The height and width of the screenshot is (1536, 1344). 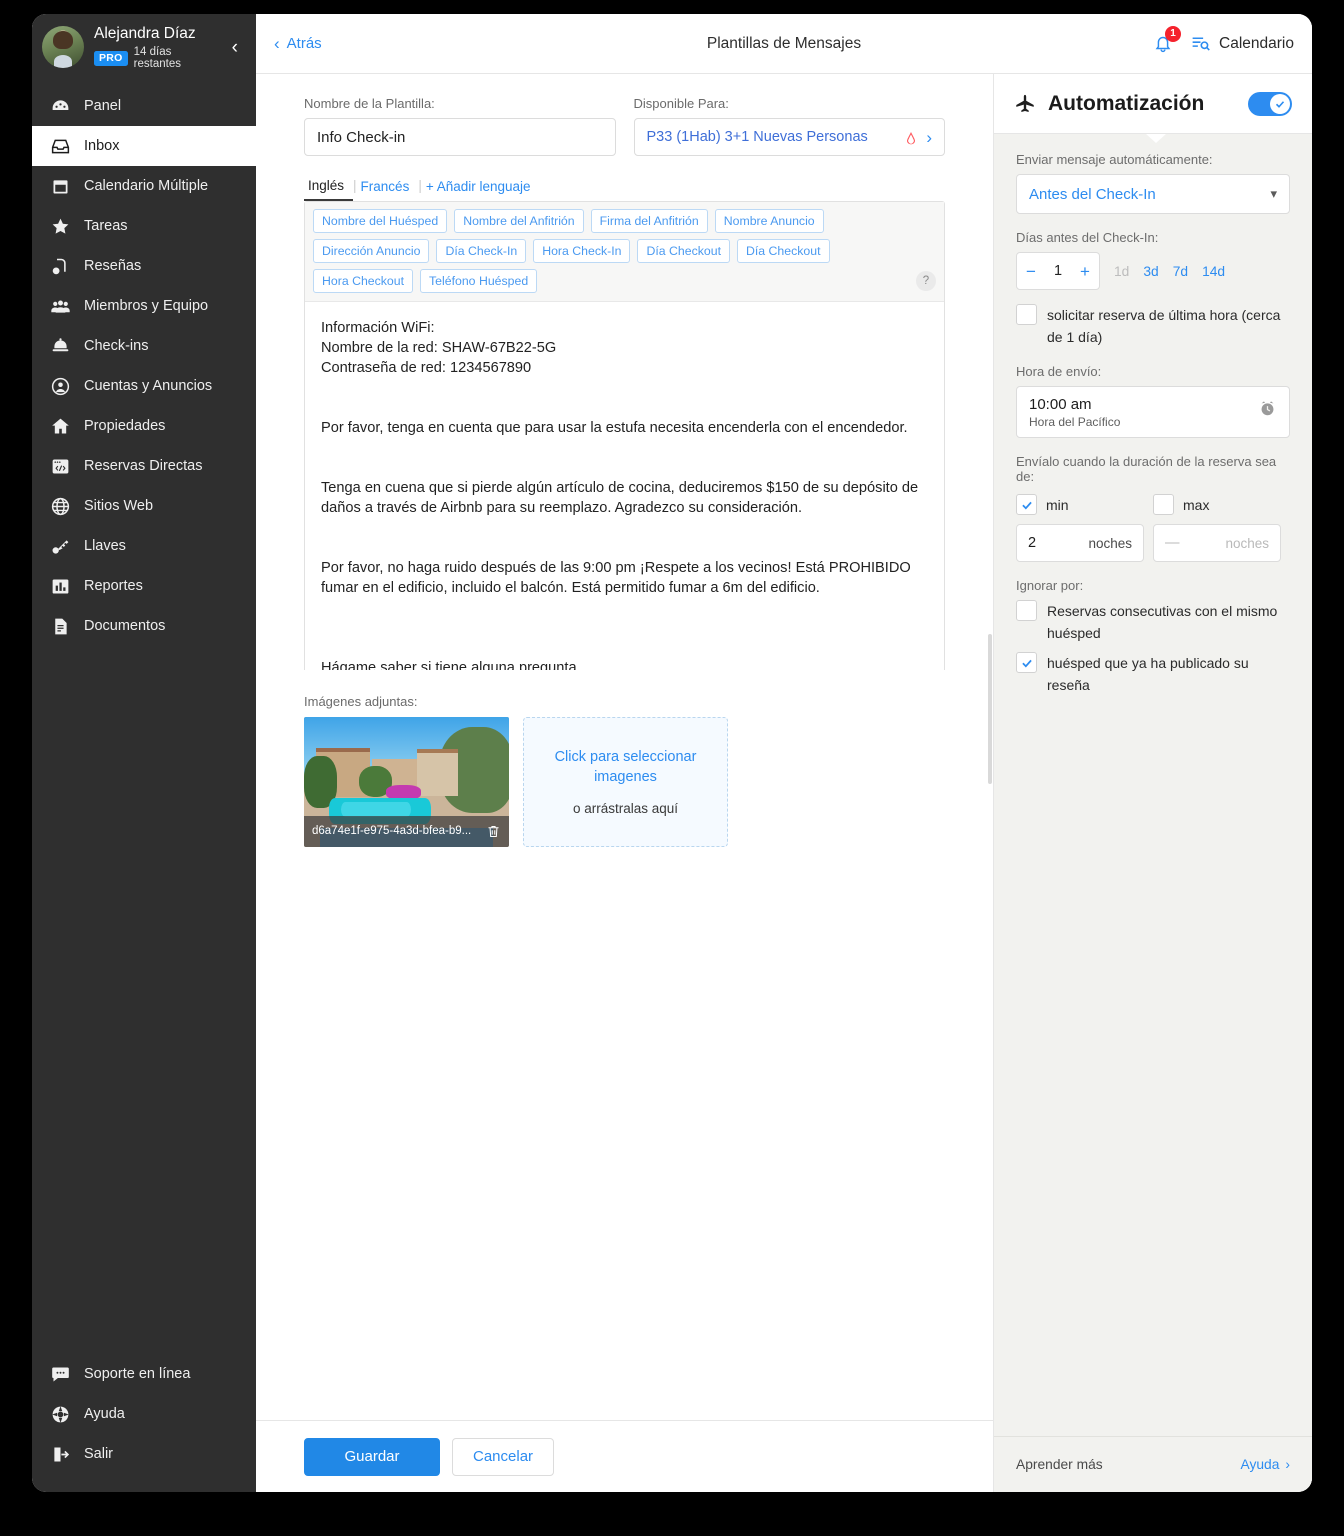 I want to click on panel-notch, so click(x=1156, y=138).